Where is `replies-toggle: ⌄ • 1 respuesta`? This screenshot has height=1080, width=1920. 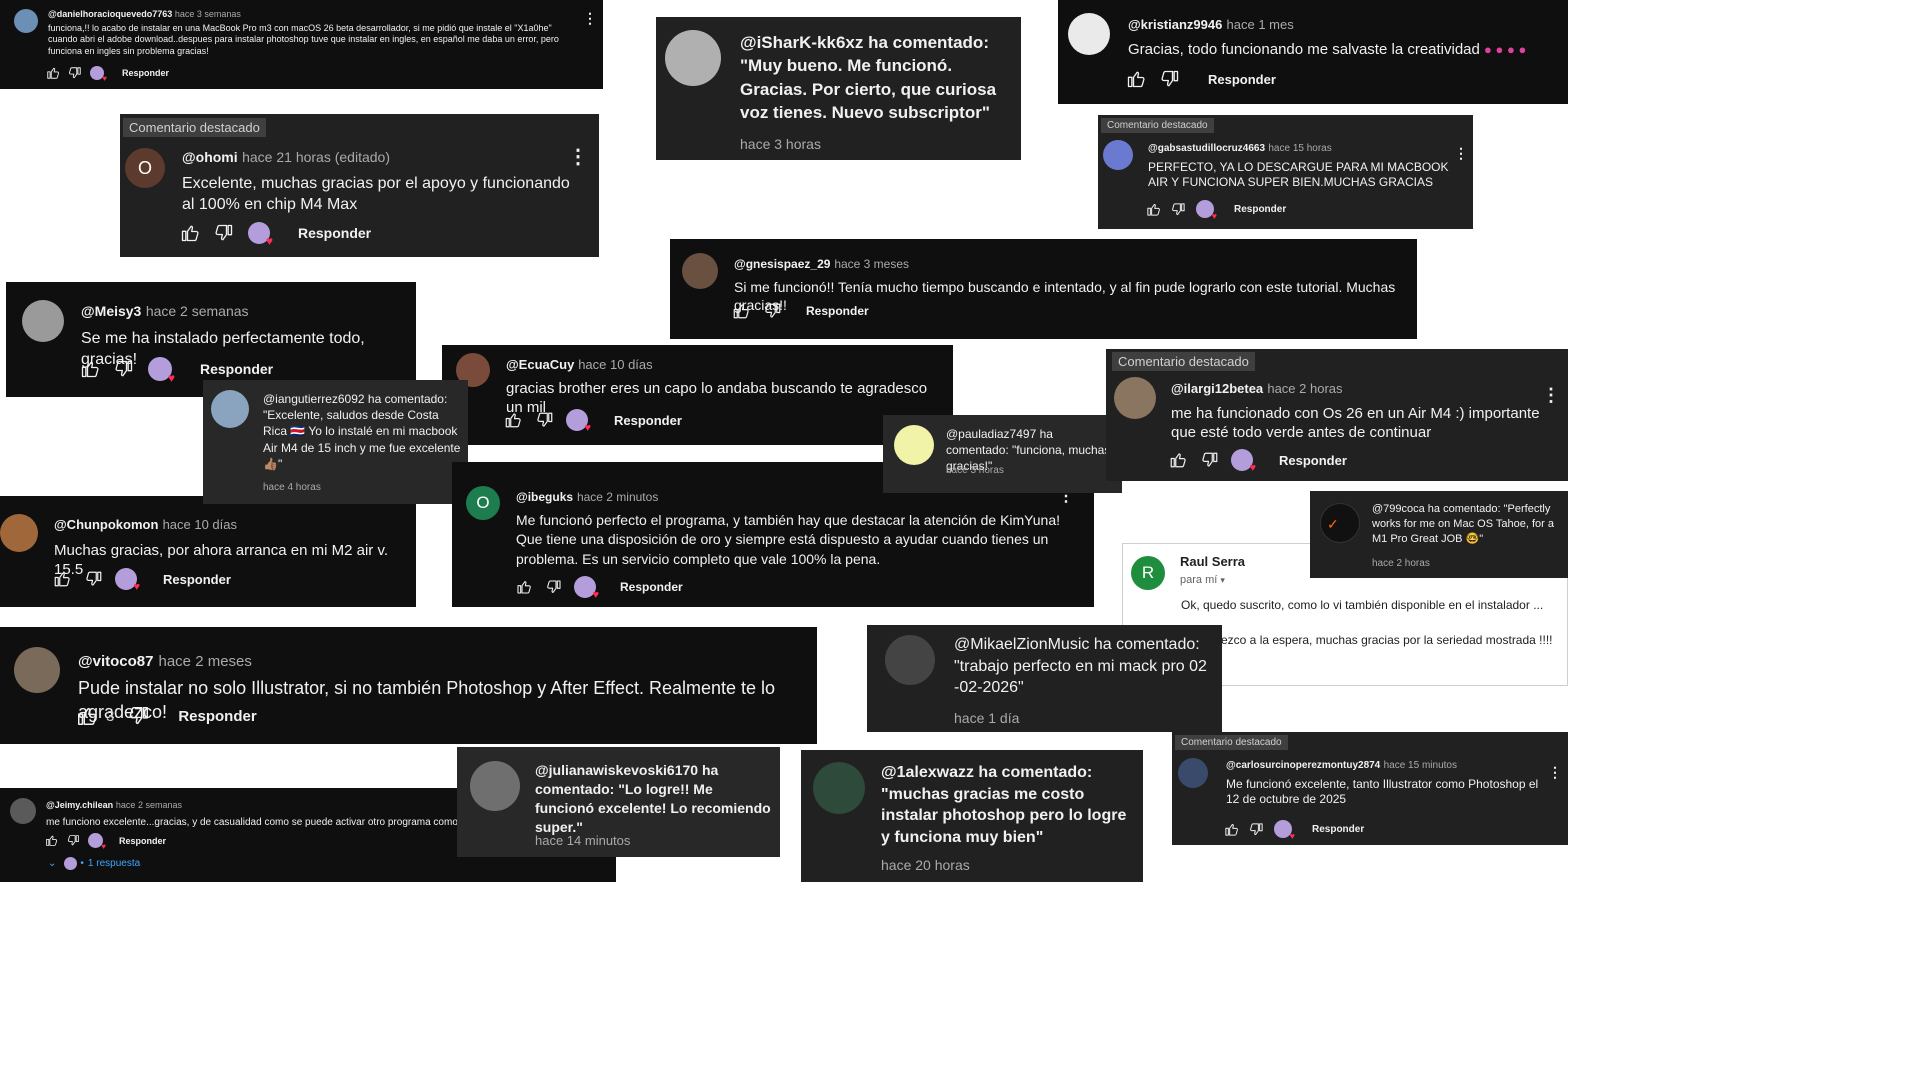
replies-toggle: ⌄ • 1 respuesta is located at coordinates (94, 863).